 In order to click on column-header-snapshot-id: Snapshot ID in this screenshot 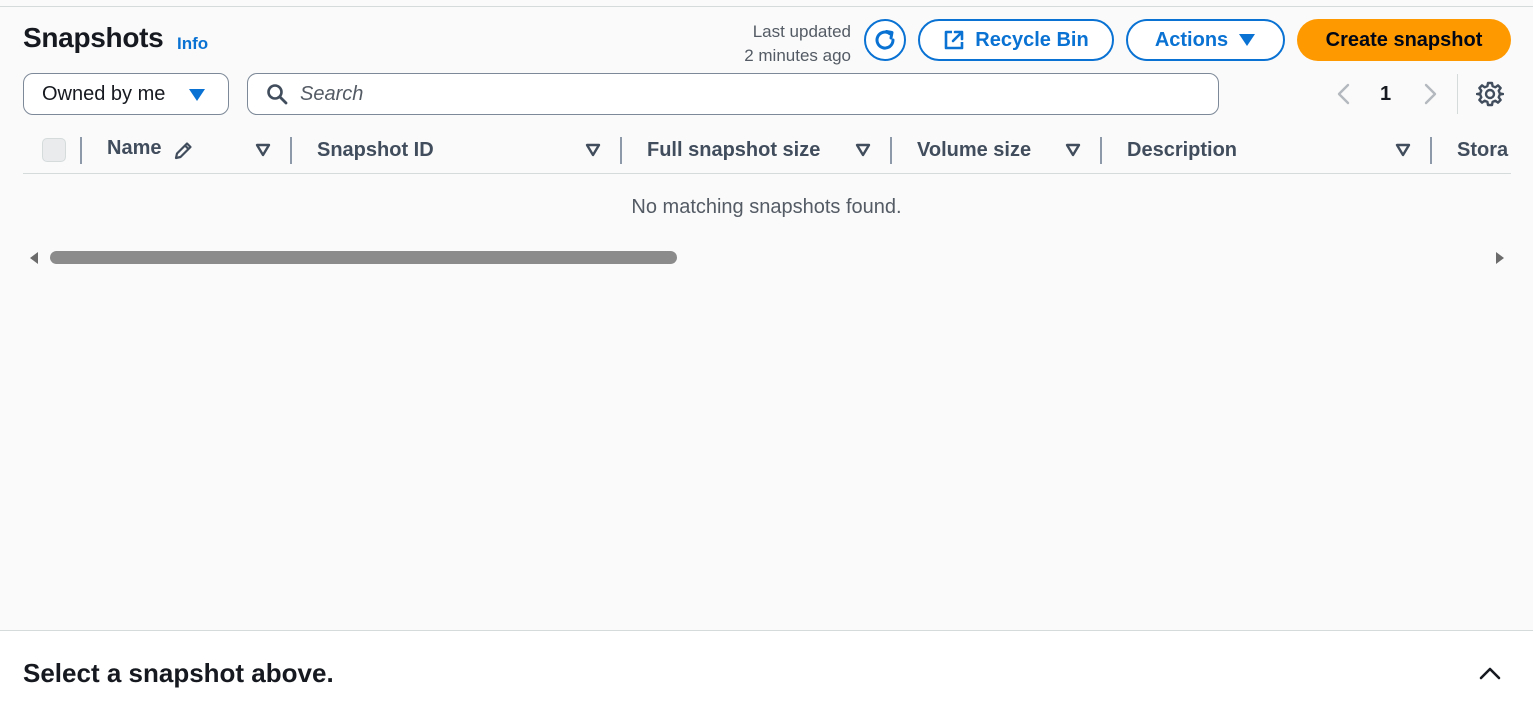, I will do `click(375, 150)`.